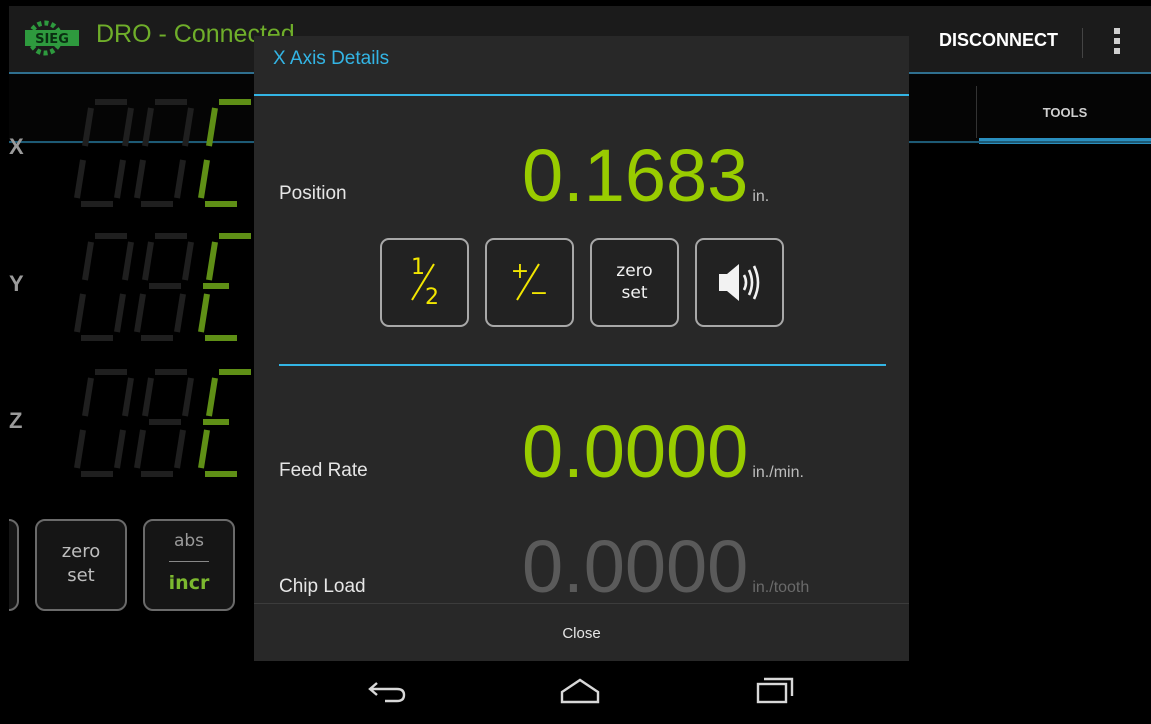 The image size is (1151, 724). What do you see at coordinates (81, 551) in the screenshot?
I see `zero-set-line1: zero` at bounding box center [81, 551].